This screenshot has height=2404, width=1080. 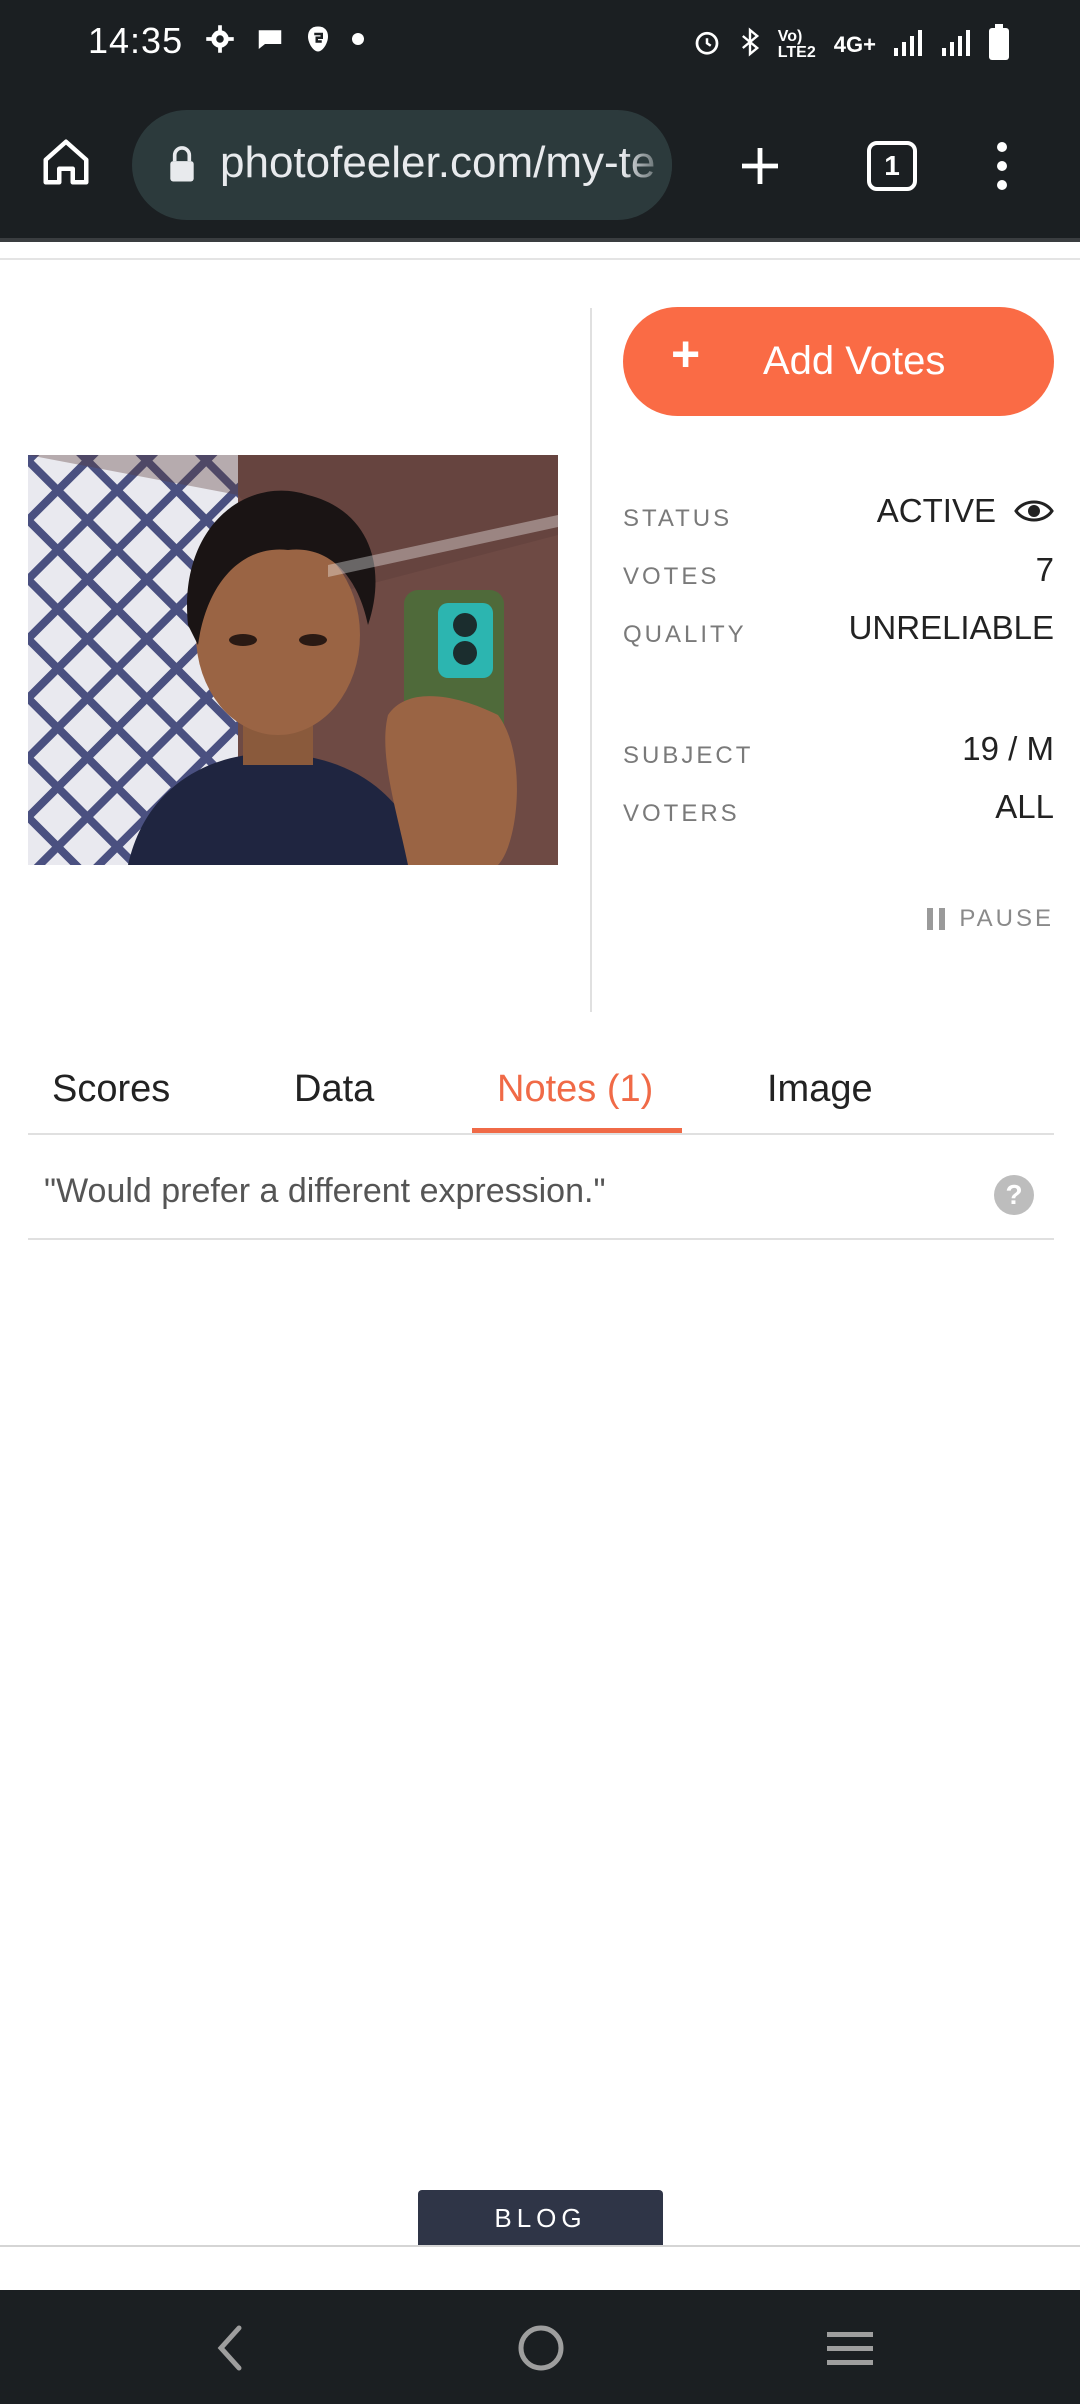 What do you see at coordinates (591, 660) in the screenshot?
I see `vertical-divider` at bounding box center [591, 660].